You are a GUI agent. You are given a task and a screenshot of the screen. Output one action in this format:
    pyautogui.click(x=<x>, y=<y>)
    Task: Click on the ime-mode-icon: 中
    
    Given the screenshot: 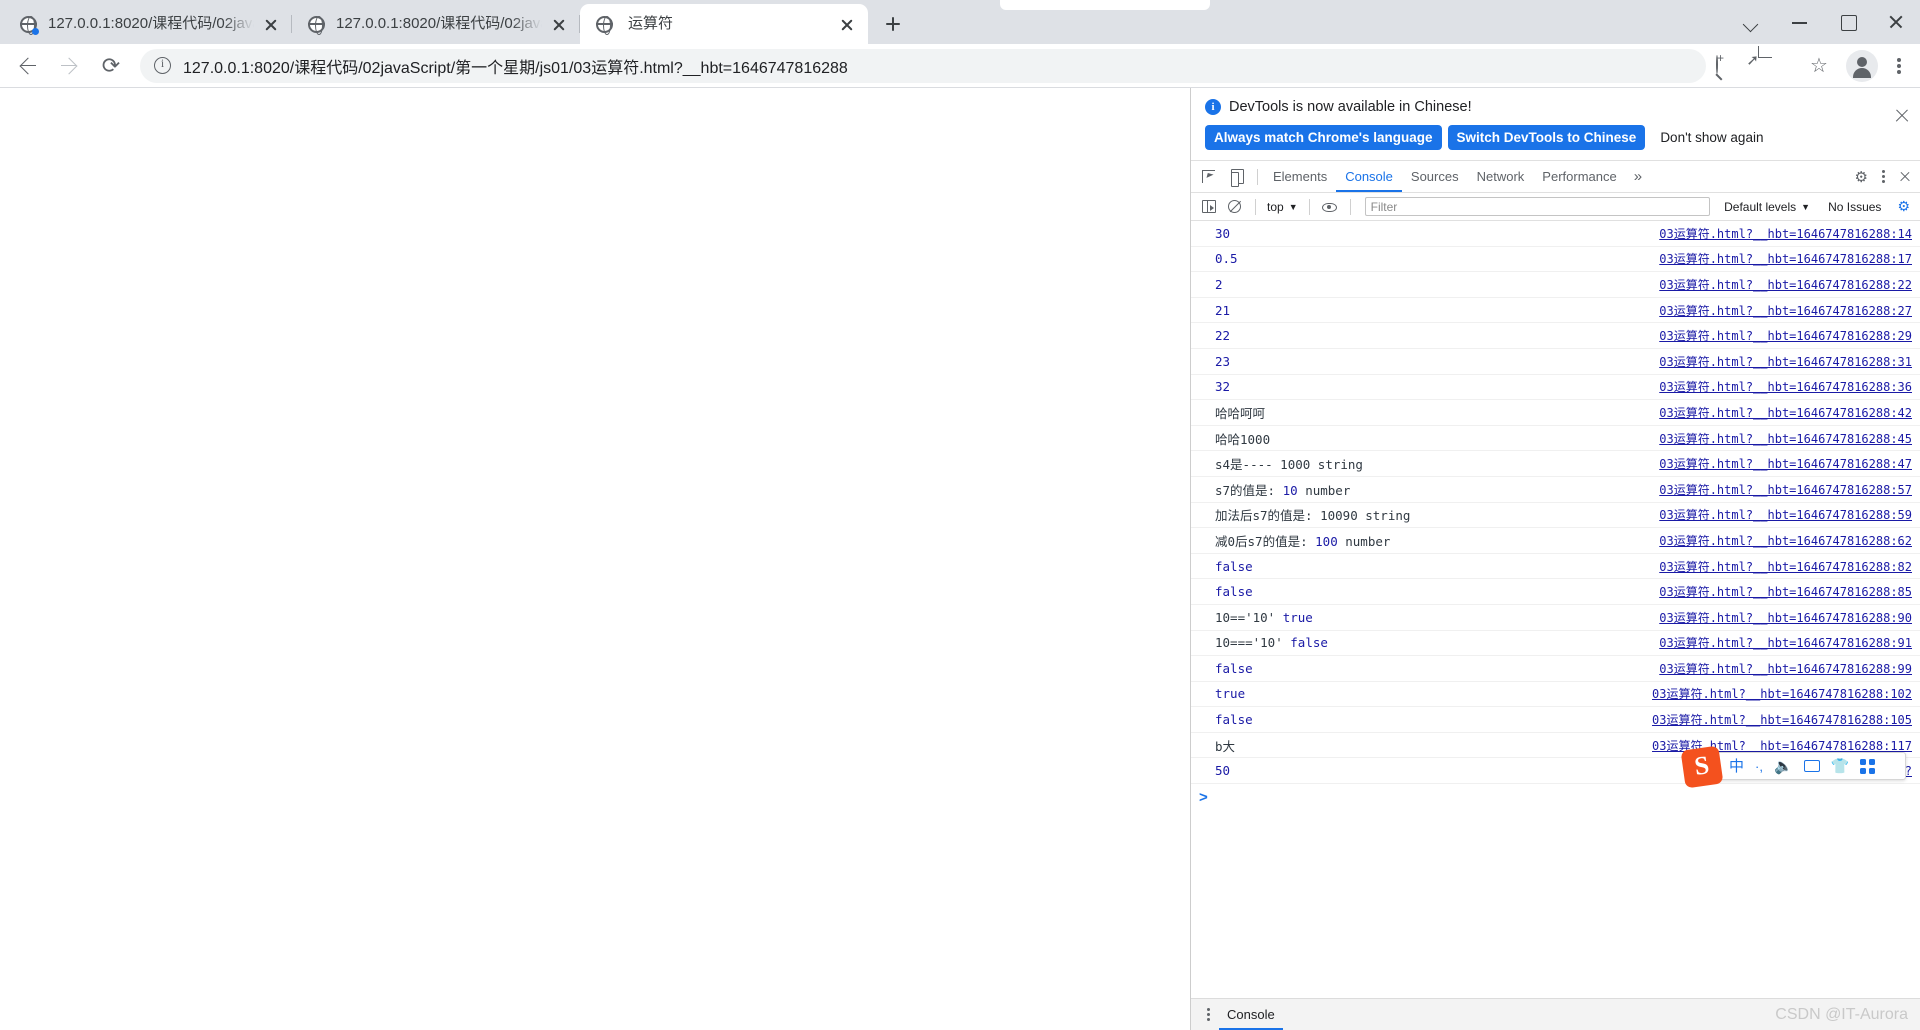 What is the action you would take?
    pyautogui.click(x=1736, y=766)
    